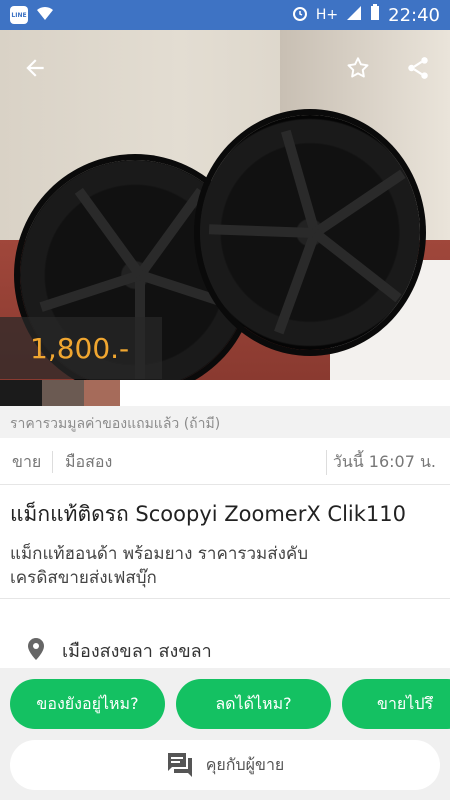 This screenshot has height=800, width=450. I want to click on battery-icon, so click(375, 15).